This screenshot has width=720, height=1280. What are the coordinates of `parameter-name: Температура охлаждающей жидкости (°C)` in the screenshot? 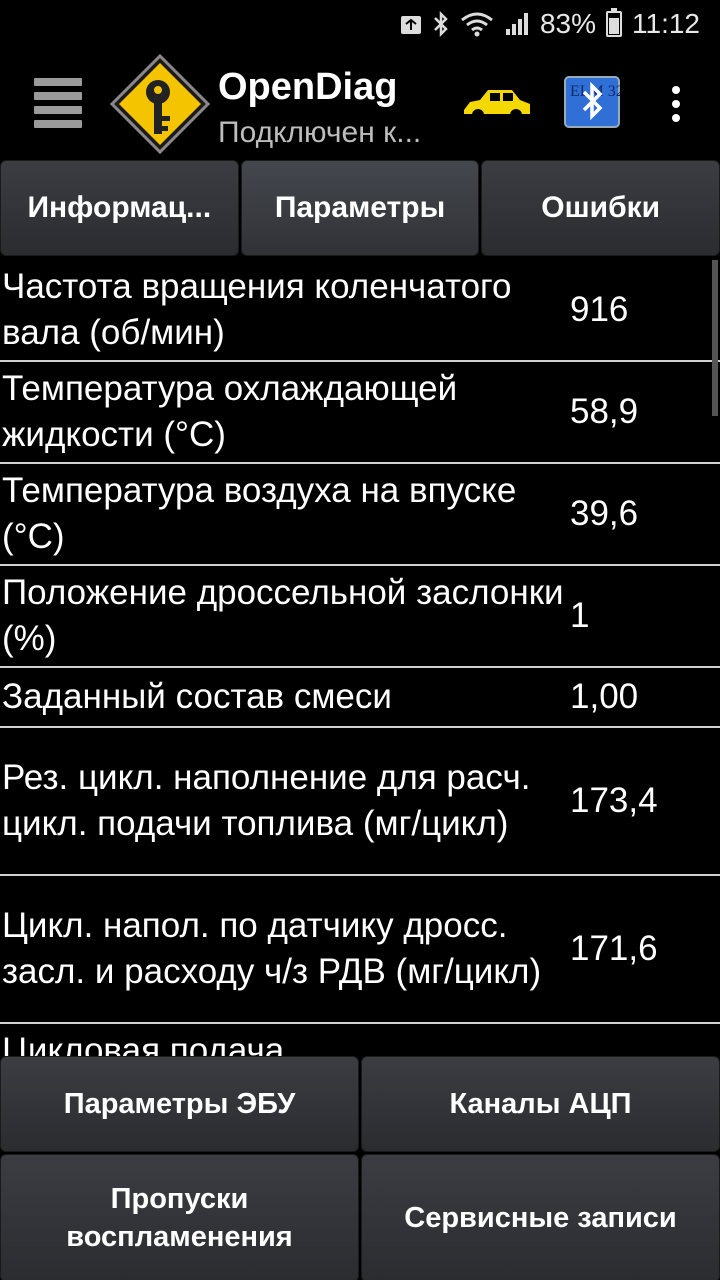 It's located at (230, 411).